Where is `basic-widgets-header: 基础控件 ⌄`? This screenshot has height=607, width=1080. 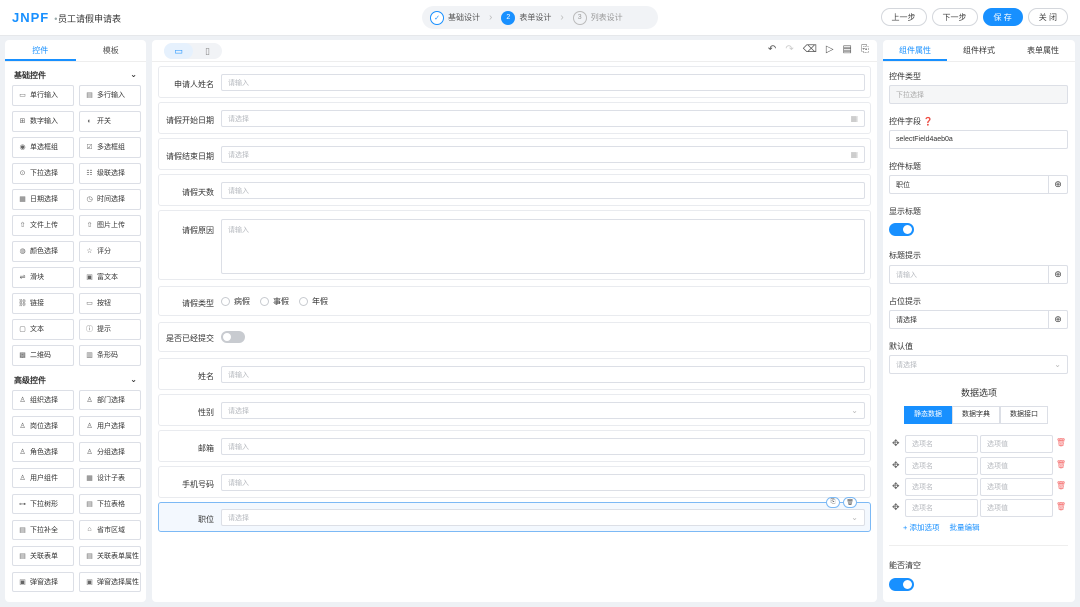
basic-widgets-header: 基础控件 ⌄ is located at coordinates (75, 73).